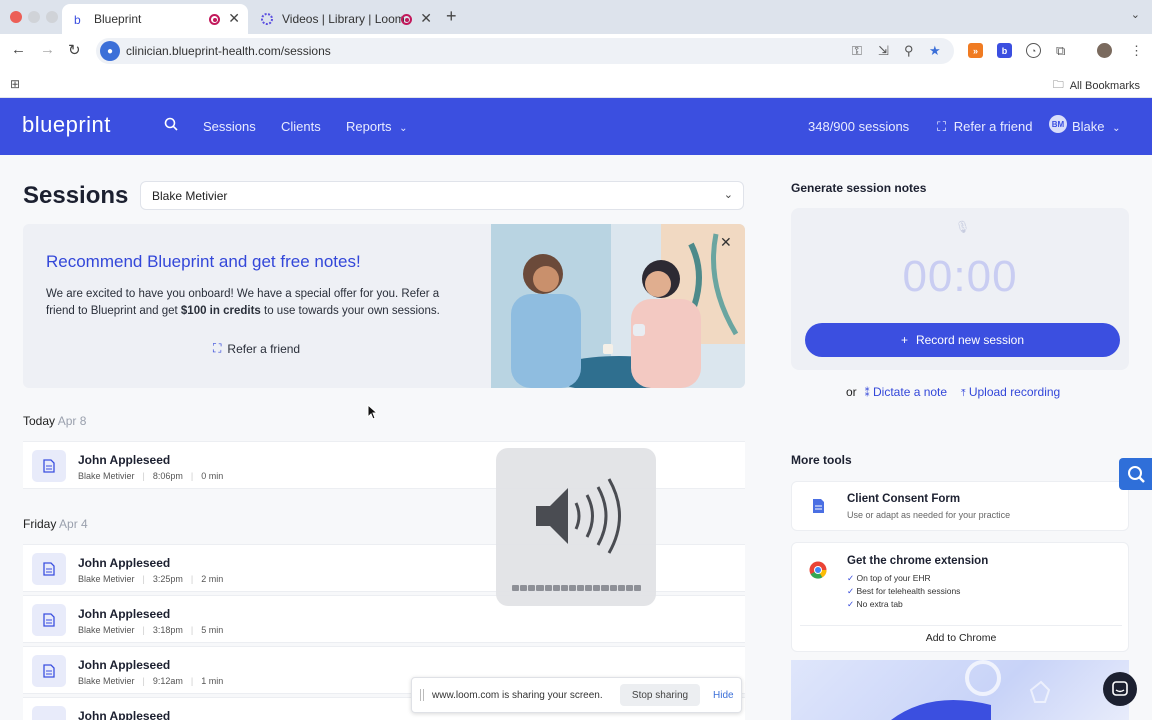 Image resolution: width=1152 pixels, height=720 pixels. I want to click on upload-recording-link: ⤒ Upload recording, so click(1010, 392).